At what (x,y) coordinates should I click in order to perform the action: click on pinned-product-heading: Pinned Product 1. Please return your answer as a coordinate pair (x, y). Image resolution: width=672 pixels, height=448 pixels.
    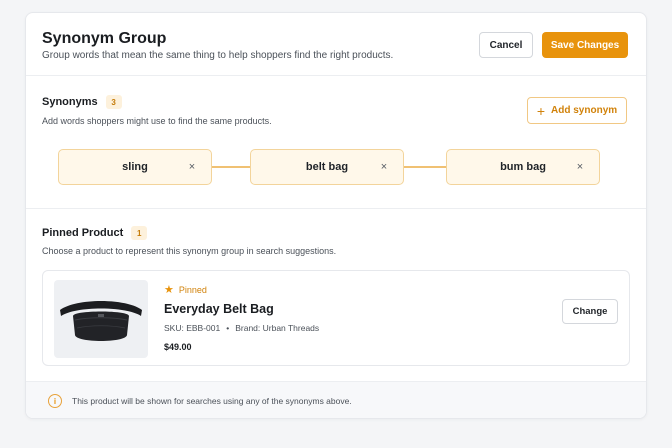
    Looking at the image, I should click on (95, 233).